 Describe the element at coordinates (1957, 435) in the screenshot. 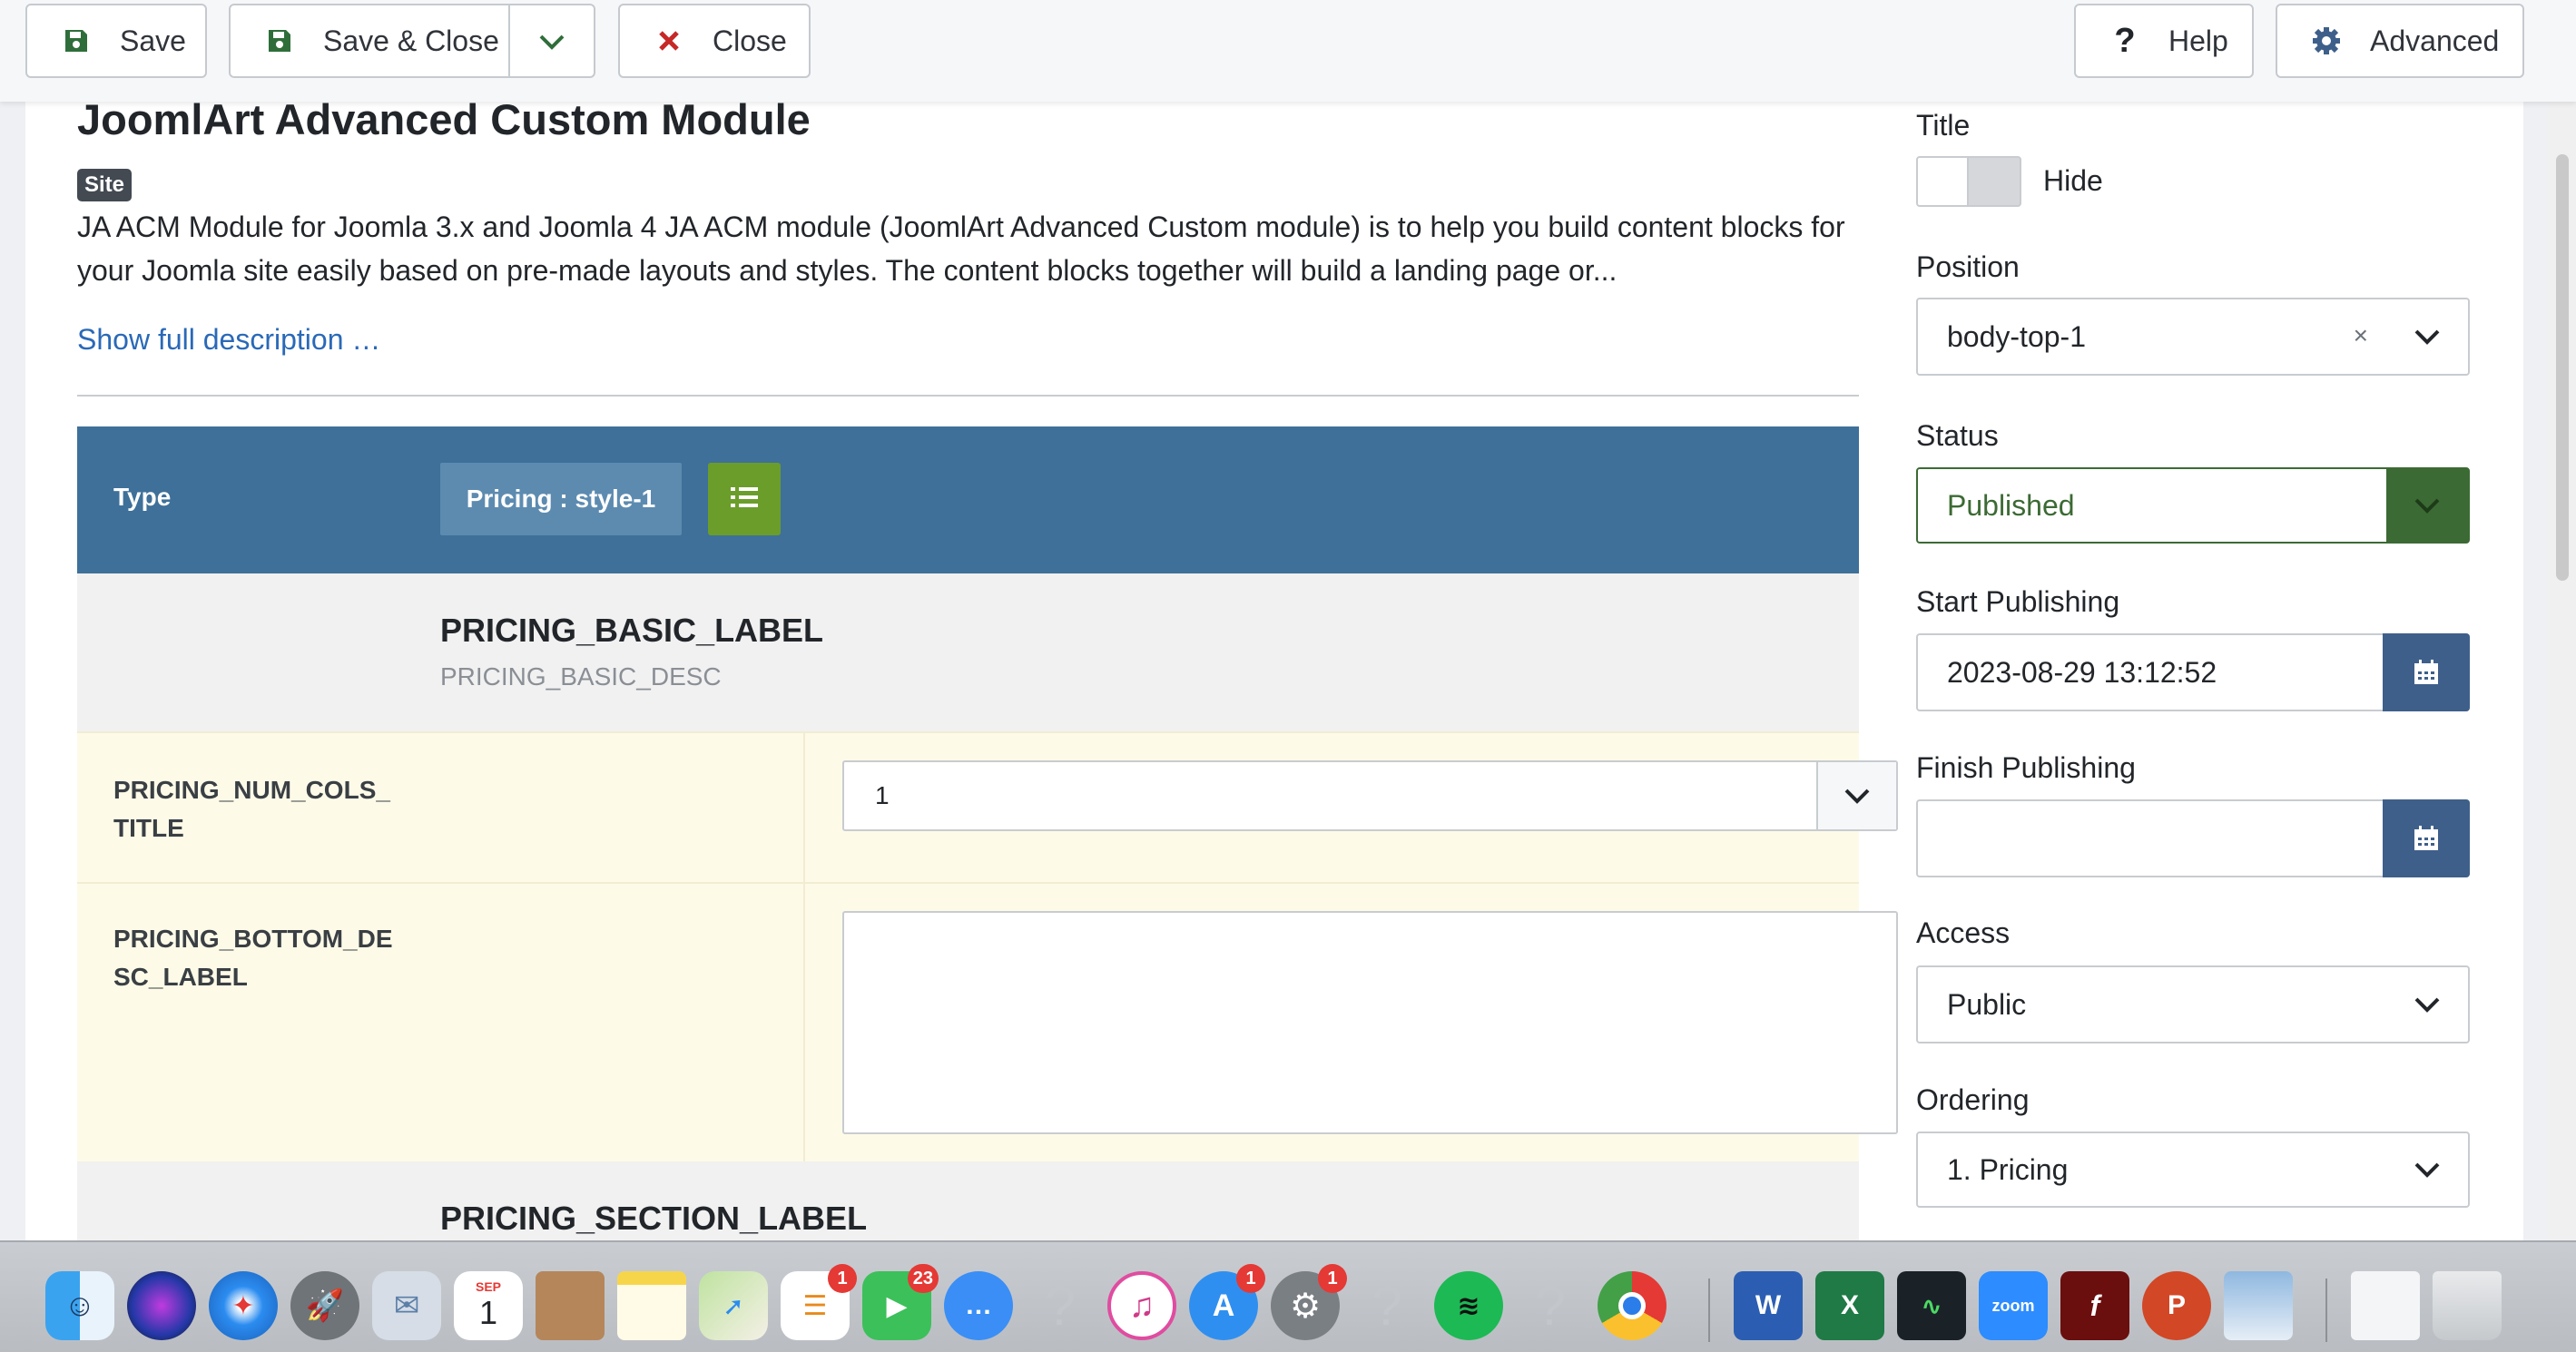

I see `status-label: Status` at that location.